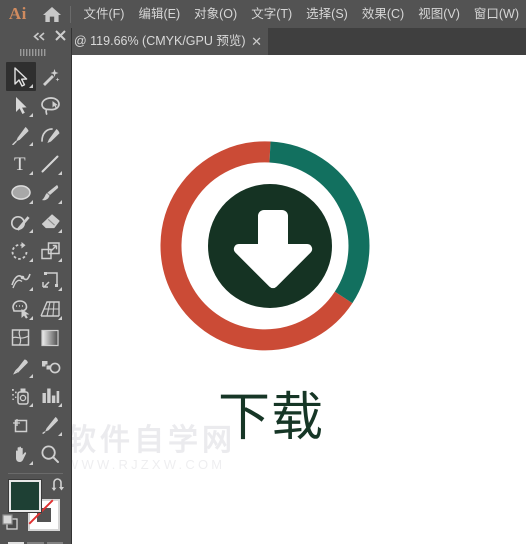  I want to click on hand-tool, so click(21, 453).